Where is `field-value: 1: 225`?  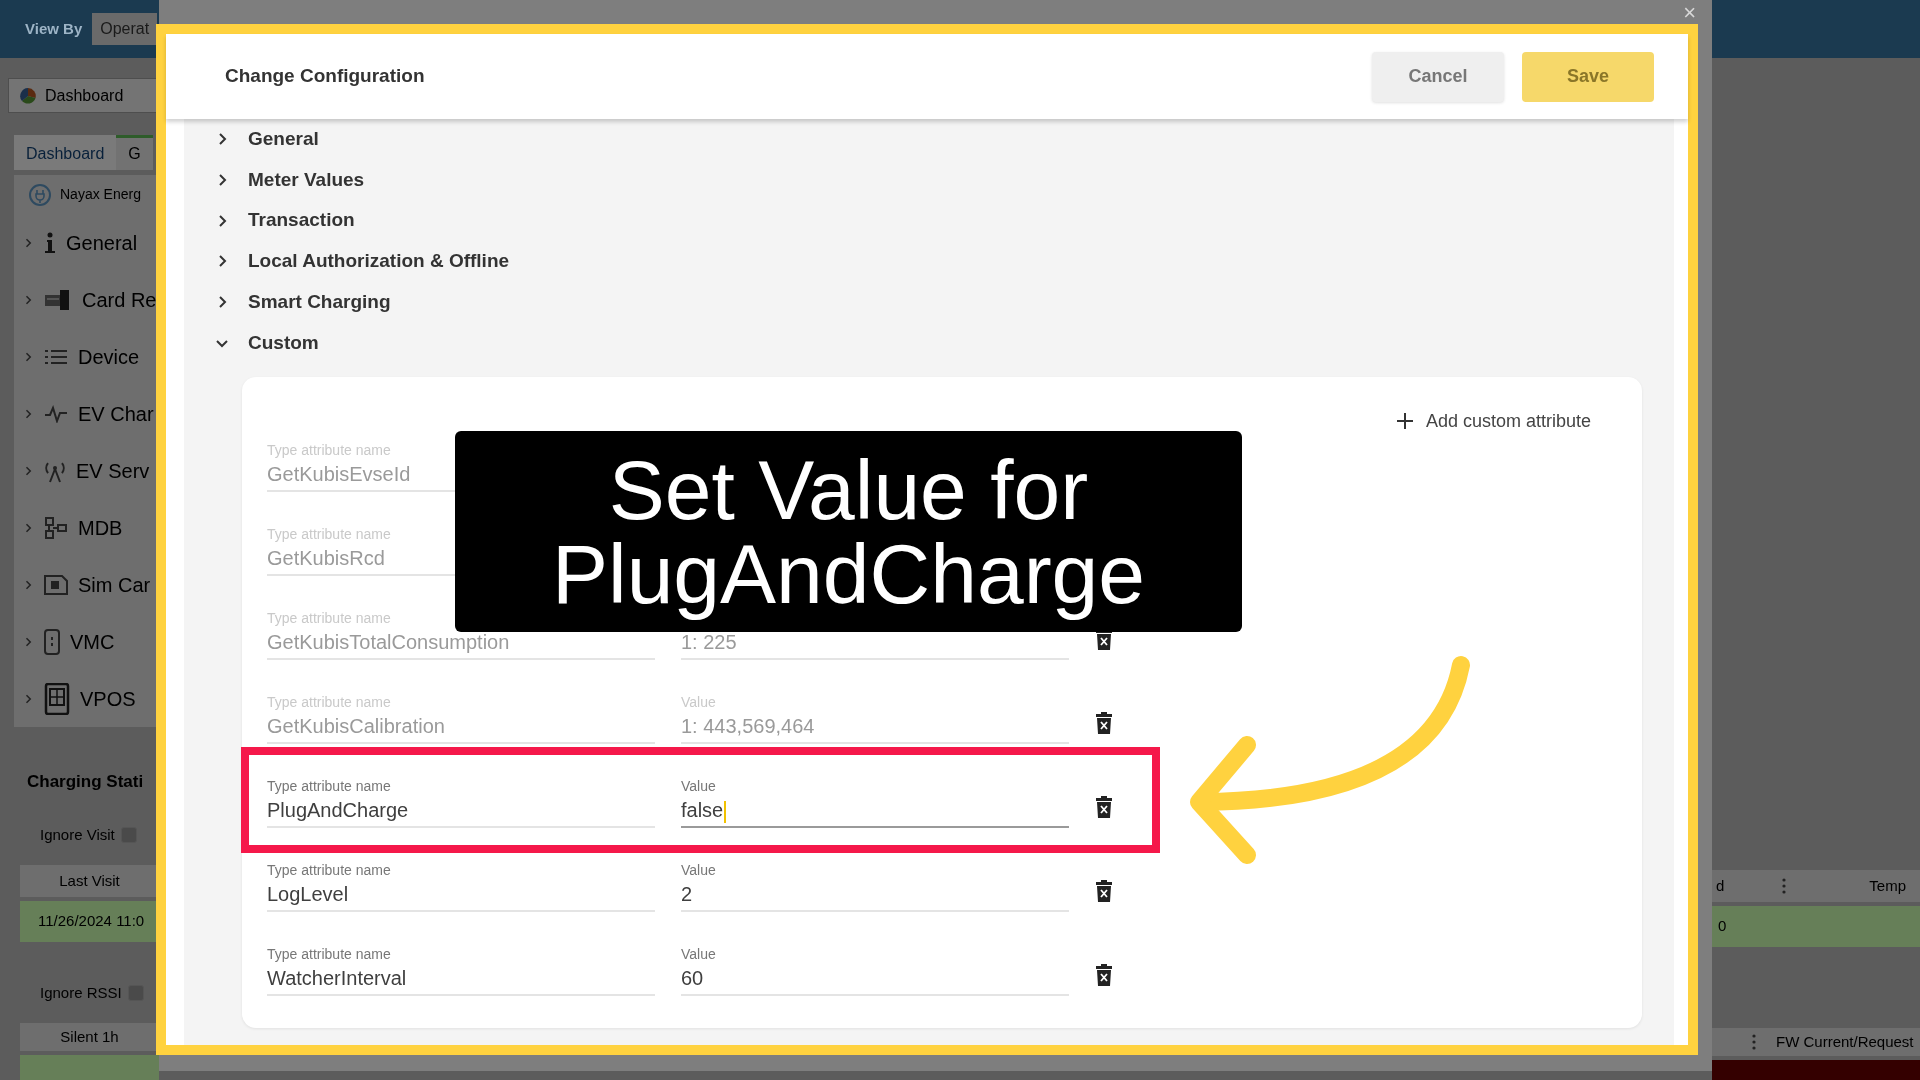 field-value: 1: 225 is located at coordinates (709, 643).